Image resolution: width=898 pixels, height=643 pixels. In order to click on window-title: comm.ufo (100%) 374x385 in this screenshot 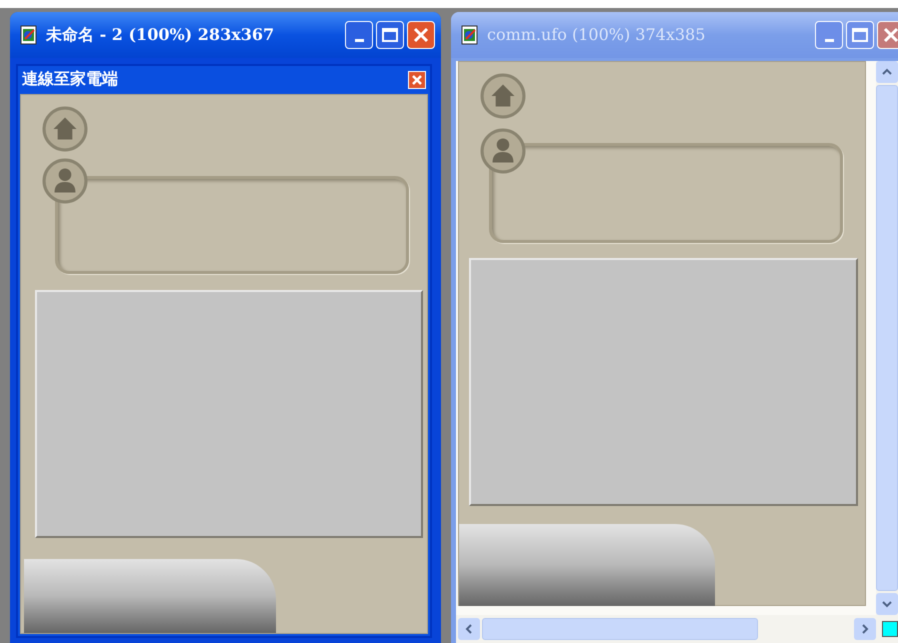, I will do `click(596, 35)`.